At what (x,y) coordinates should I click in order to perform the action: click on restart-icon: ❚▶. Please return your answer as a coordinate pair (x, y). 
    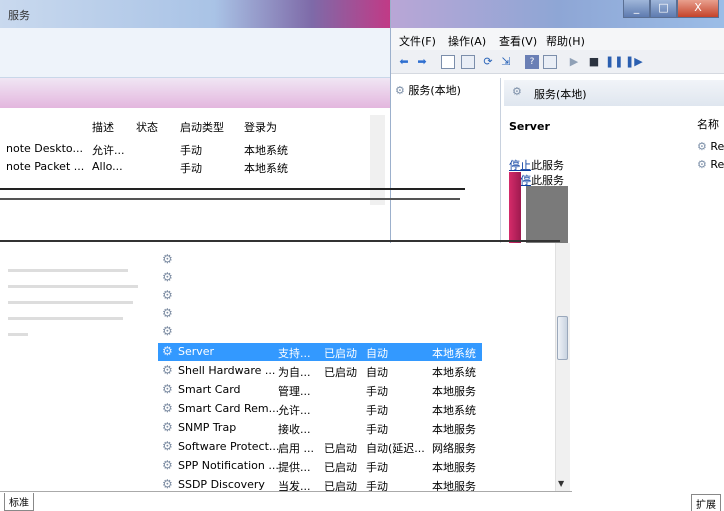
    Looking at the image, I should click on (634, 62).